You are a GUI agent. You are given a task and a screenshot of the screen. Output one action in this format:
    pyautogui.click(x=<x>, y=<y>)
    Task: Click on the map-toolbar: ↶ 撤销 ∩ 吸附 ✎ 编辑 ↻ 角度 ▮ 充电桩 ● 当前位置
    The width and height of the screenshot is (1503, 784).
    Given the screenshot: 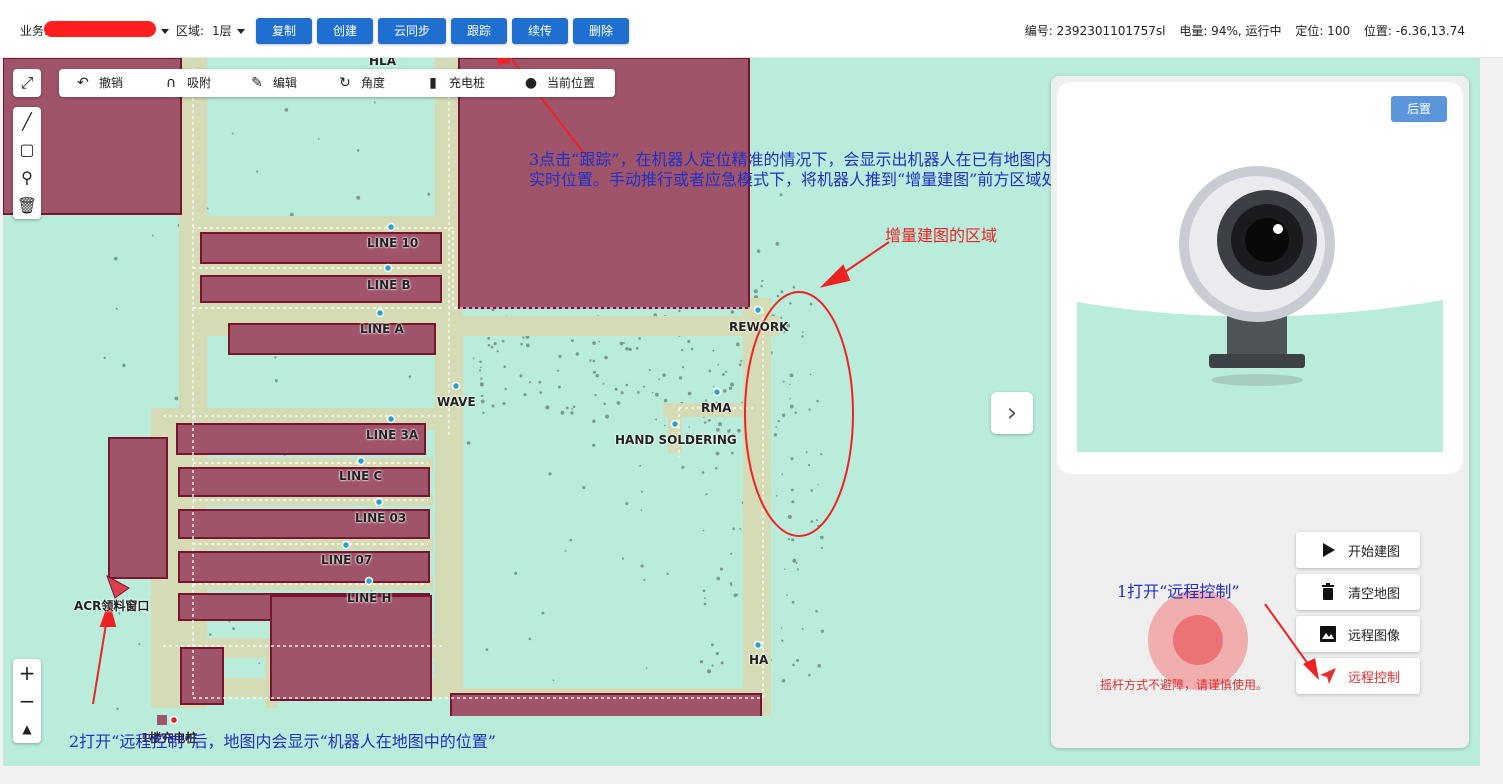 What is the action you would take?
    pyautogui.click(x=337, y=83)
    